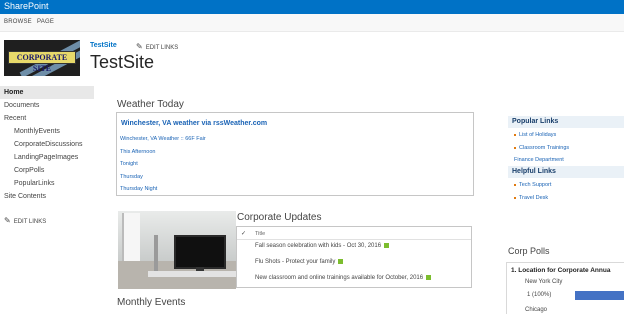  I want to click on photo-monitor, so click(200, 252).